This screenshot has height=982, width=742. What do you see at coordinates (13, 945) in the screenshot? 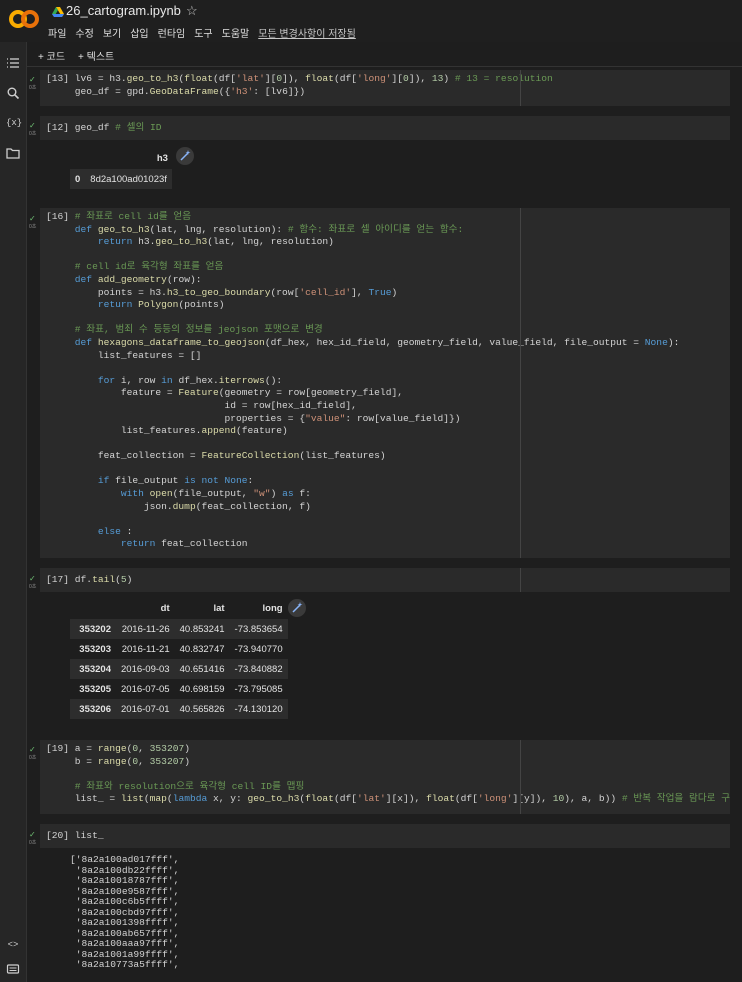
I see `code-snippets-icon: <>` at bounding box center [13, 945].